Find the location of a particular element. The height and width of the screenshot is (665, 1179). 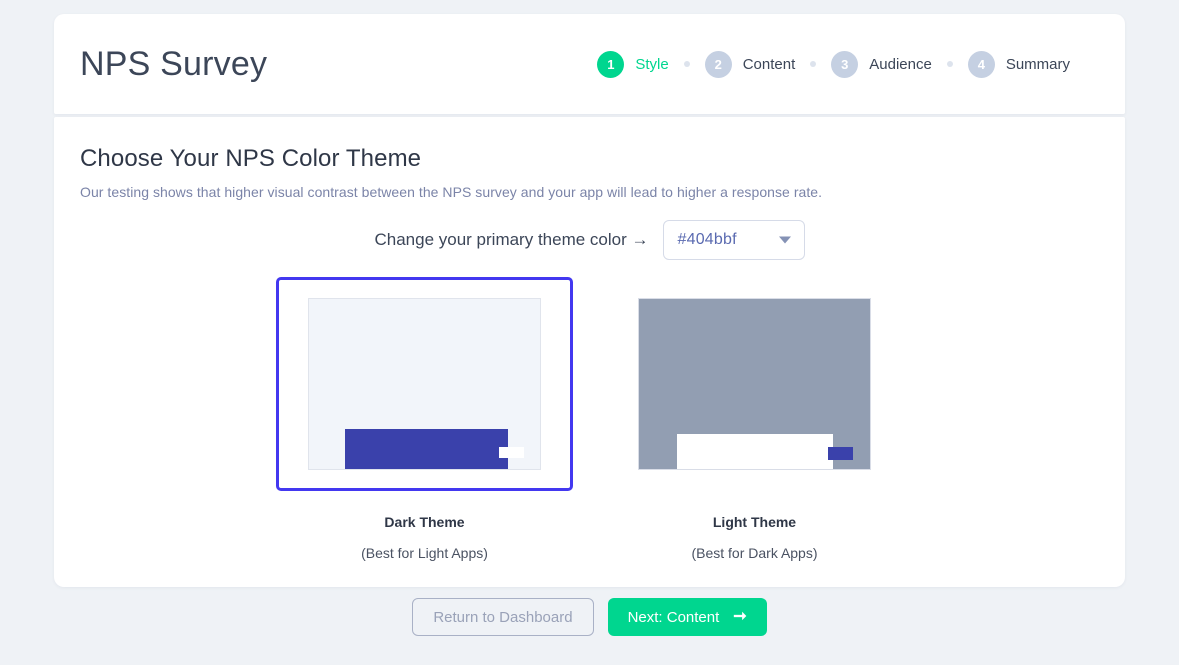

theme-preview-light is located at coordinates (754, 384).